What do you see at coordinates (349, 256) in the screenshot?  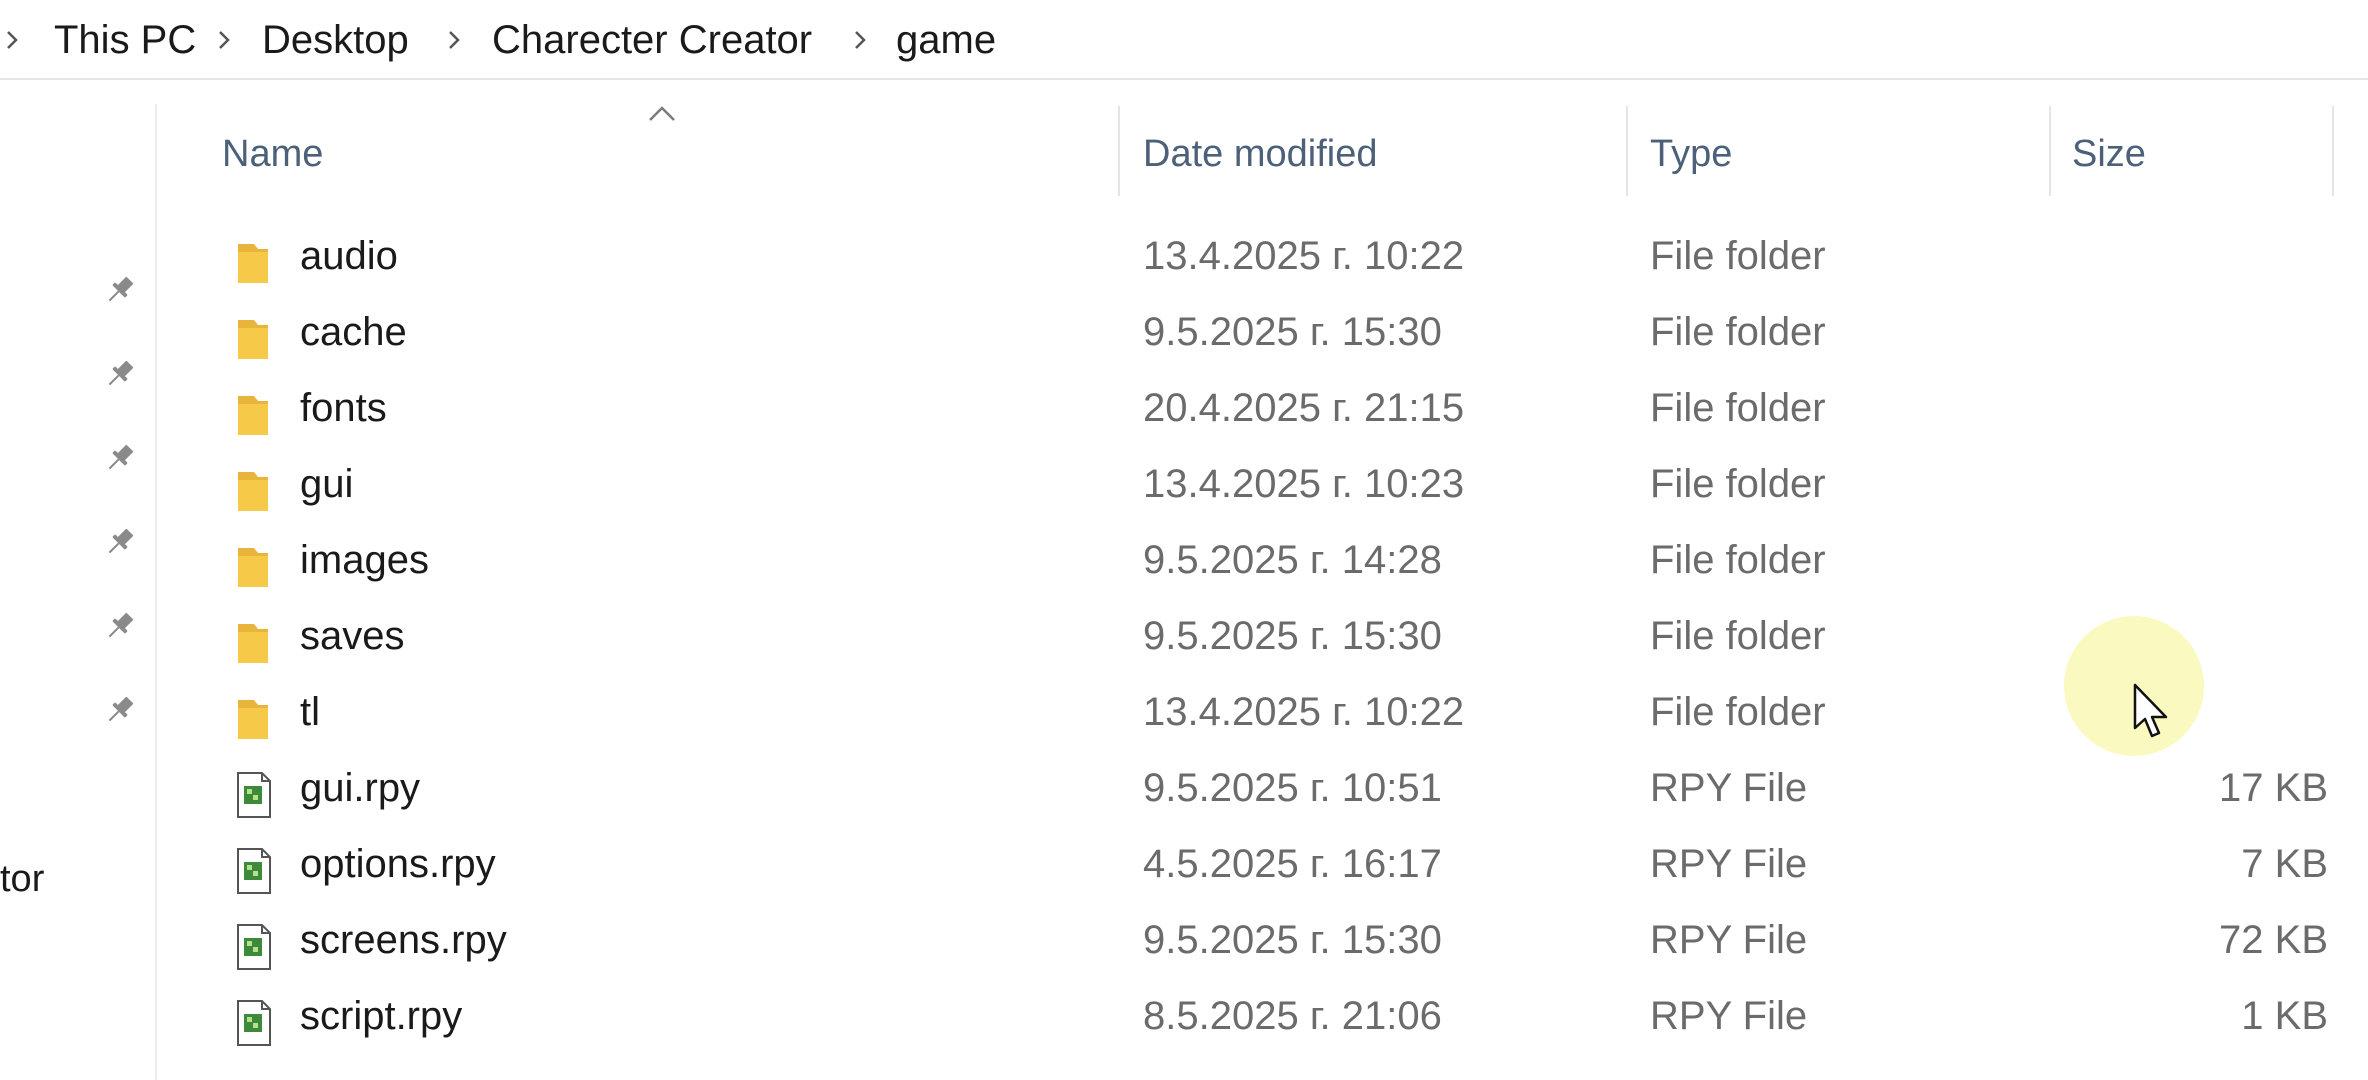 I see `file-name: audio` at bounding box center [349, 256].